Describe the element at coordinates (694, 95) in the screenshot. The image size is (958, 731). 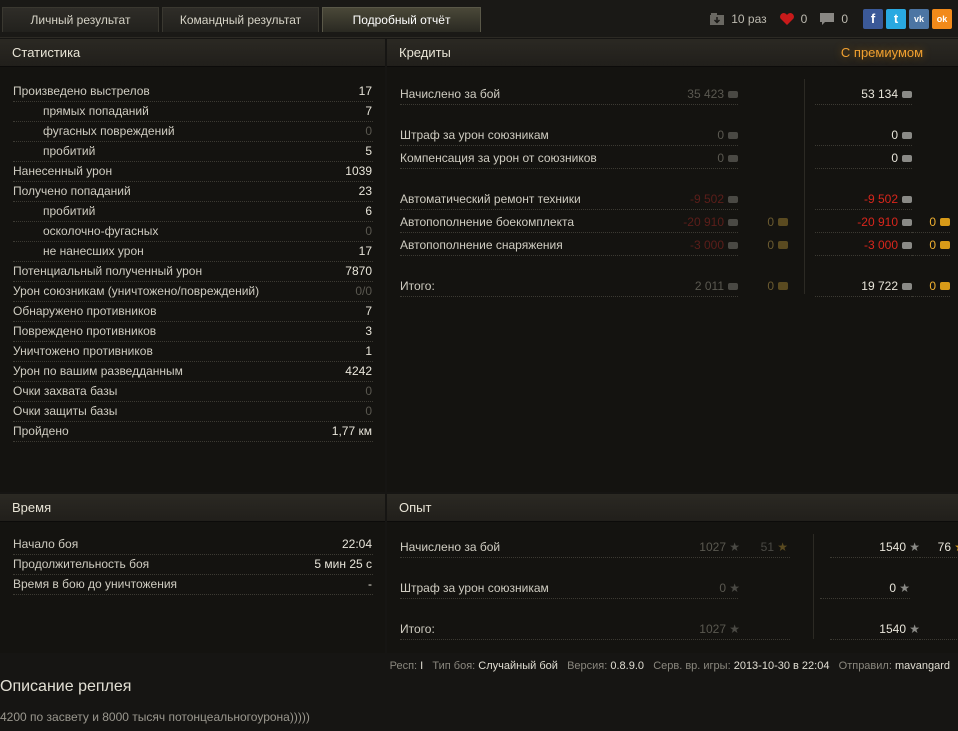
I see `credit-base: 35 423` at that location.